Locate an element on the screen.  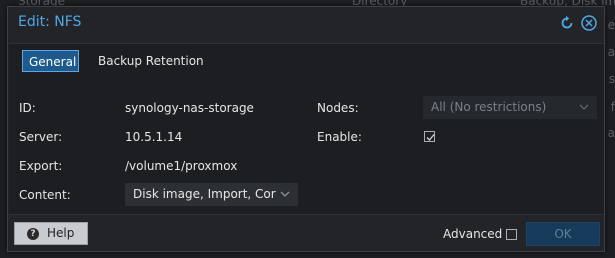
help-button-label: Help is located at coordinates (61, 233).